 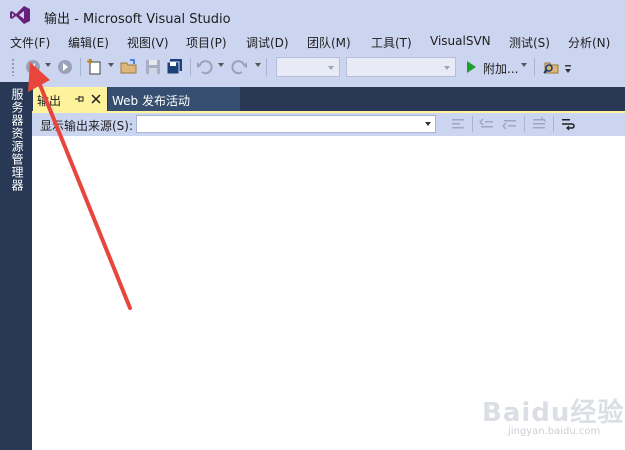 What do you see at coordinates (175, 67) in the screenshot?
I see `save-all-icon` at bounding box center [175, 67].